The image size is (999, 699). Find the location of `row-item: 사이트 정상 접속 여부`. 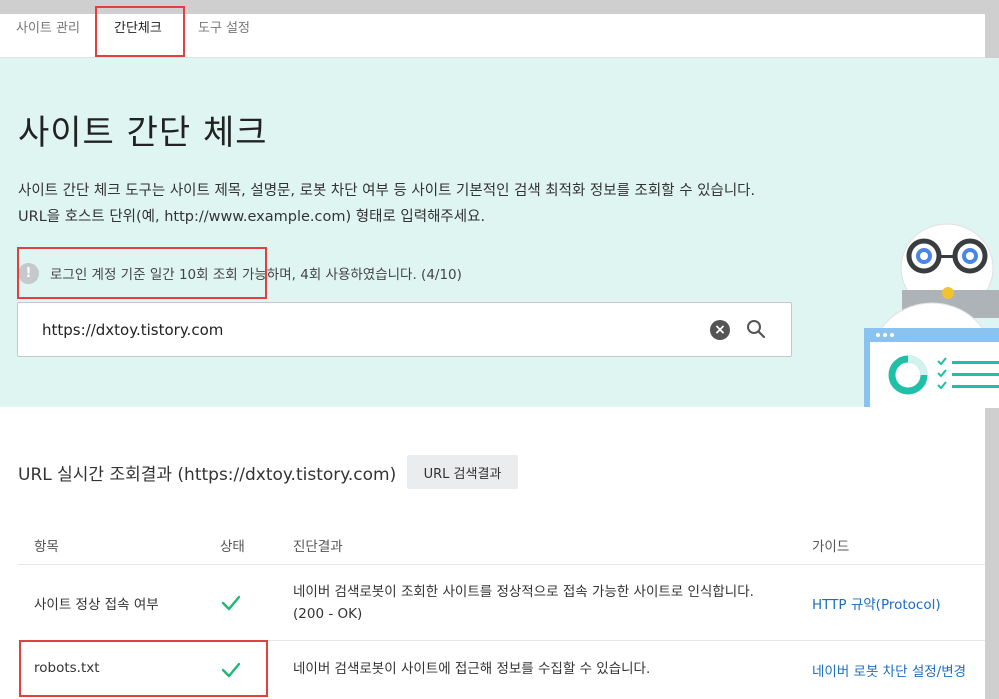

row-item: 사이트 정상 접속 여부 is located at coordinates (96, 605).